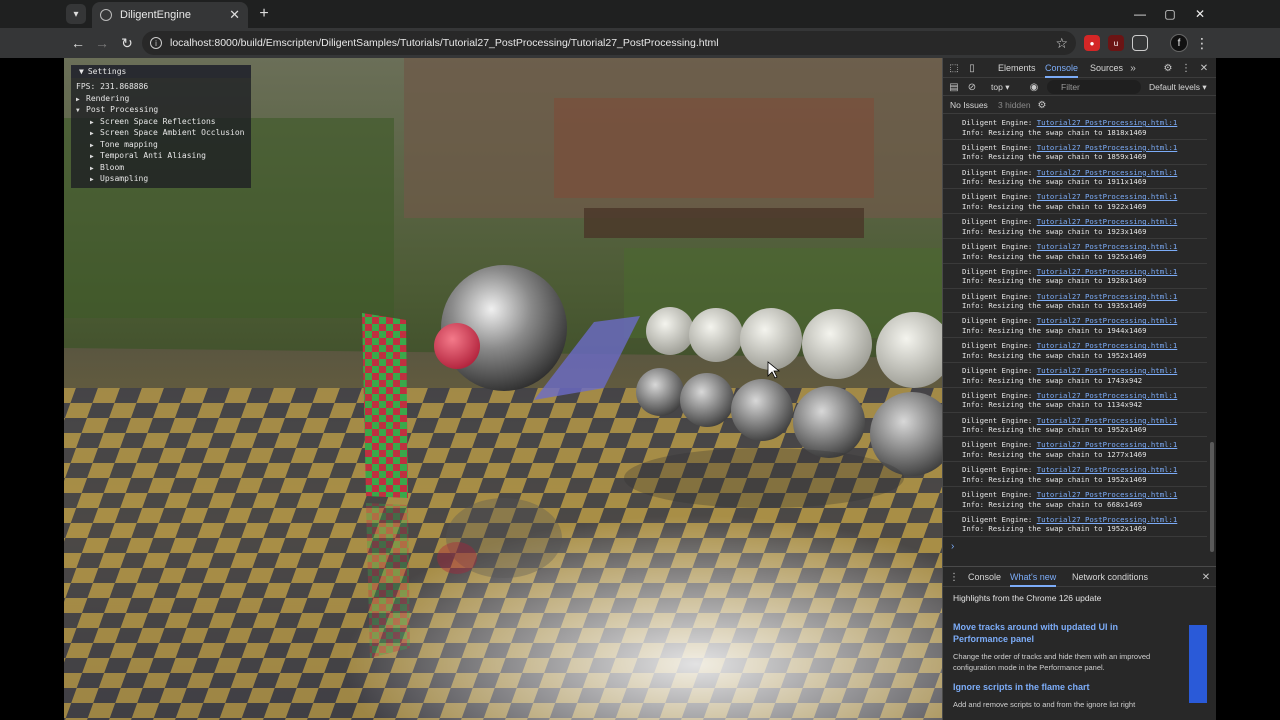 This screenshot has height=720, width=1280. Describe the element at coordinates (163, 133) in the screenshot. I see `settings-item-ssao: ▶ Screen Space Ambient Occlusion` at that location.